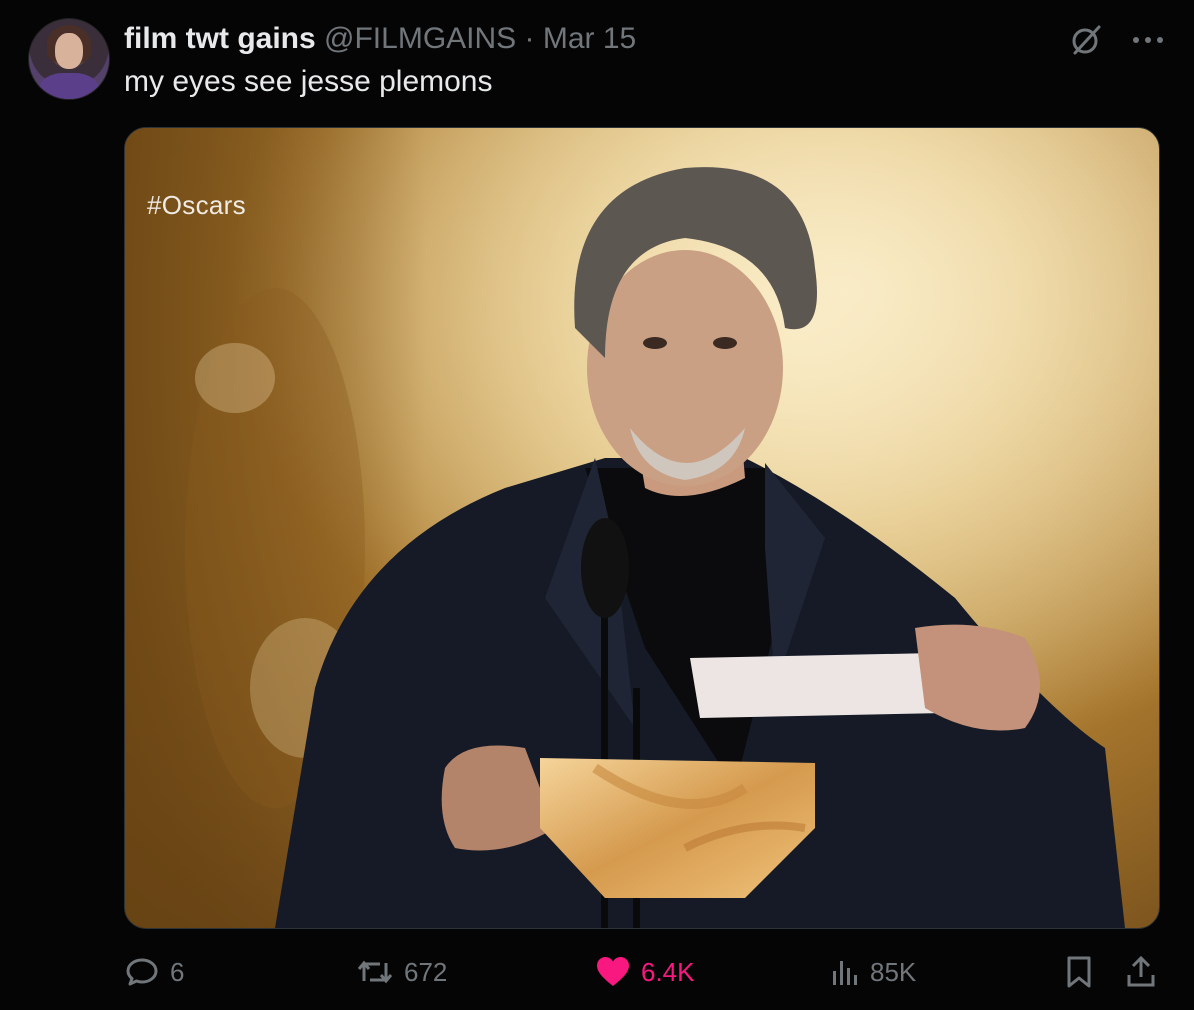  Describe the element at coordinates (220, 38) in the screenshot. I see `display-name: film twt gains` at that location.